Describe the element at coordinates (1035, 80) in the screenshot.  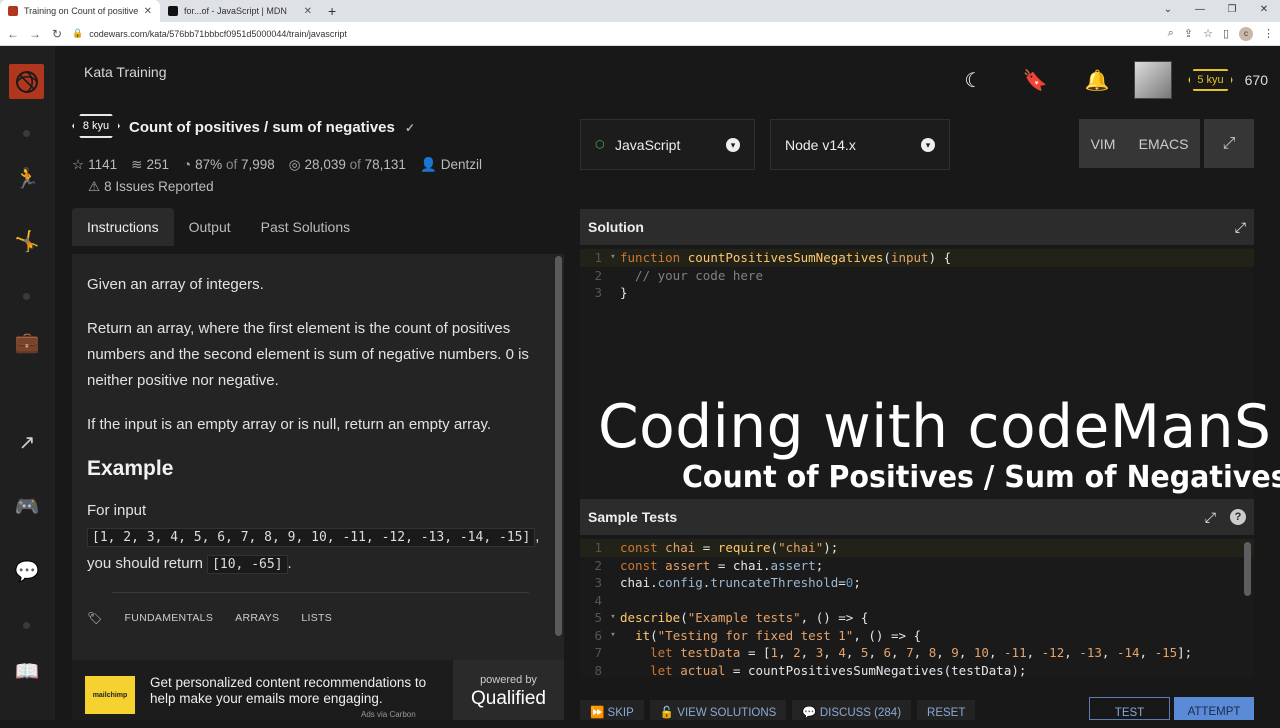
I see `bookmark-star-icon: 🔖` at that location.